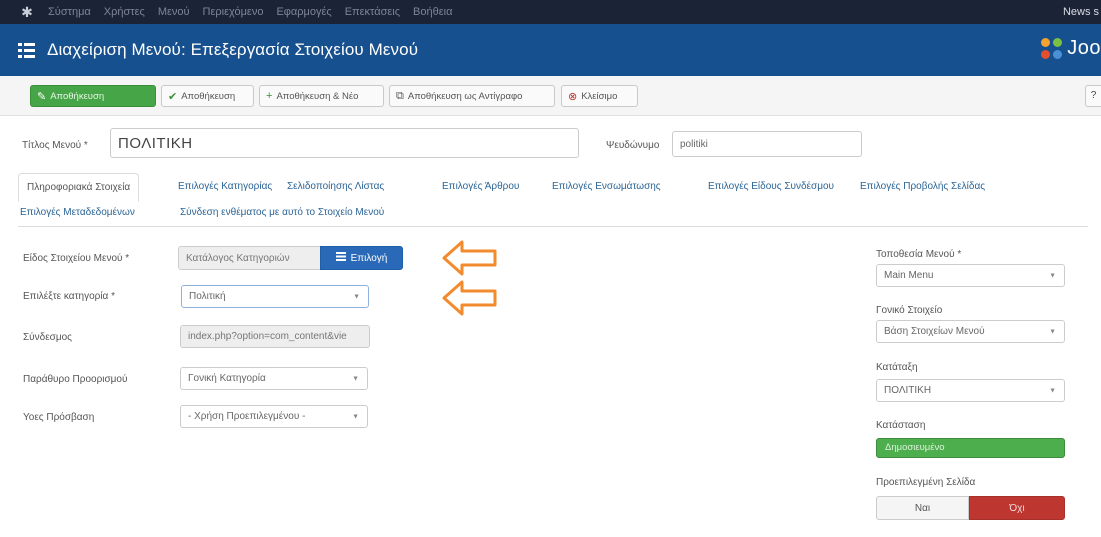 The height and width of the screenshot is (537, 1101). What do you see at coordinates (55, 145) in the screenshot?
I see `title-label: Τίτλος Μενού *` at bounding box center [55, 145].